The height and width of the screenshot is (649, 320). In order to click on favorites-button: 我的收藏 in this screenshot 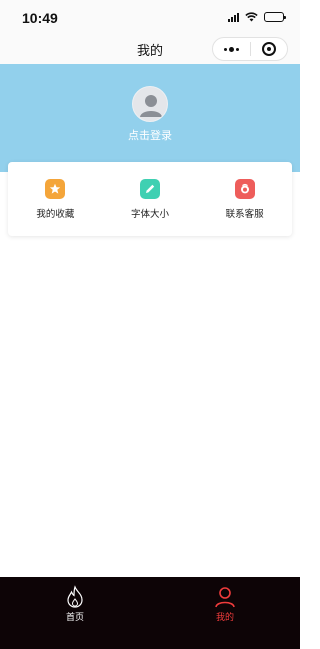, I will do `click(55, 199)`.